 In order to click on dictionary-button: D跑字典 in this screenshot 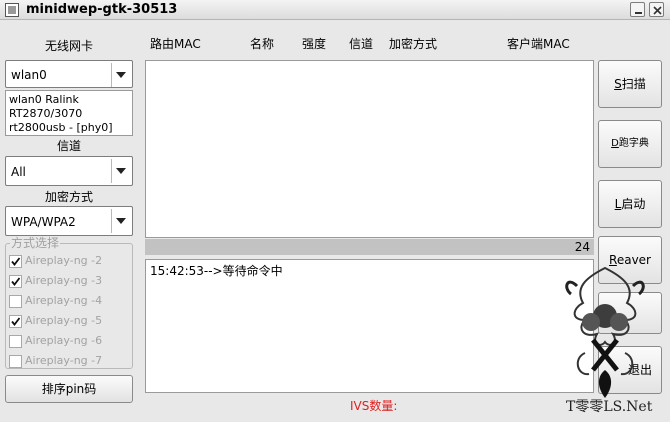, I will do `click(630, 144)`.